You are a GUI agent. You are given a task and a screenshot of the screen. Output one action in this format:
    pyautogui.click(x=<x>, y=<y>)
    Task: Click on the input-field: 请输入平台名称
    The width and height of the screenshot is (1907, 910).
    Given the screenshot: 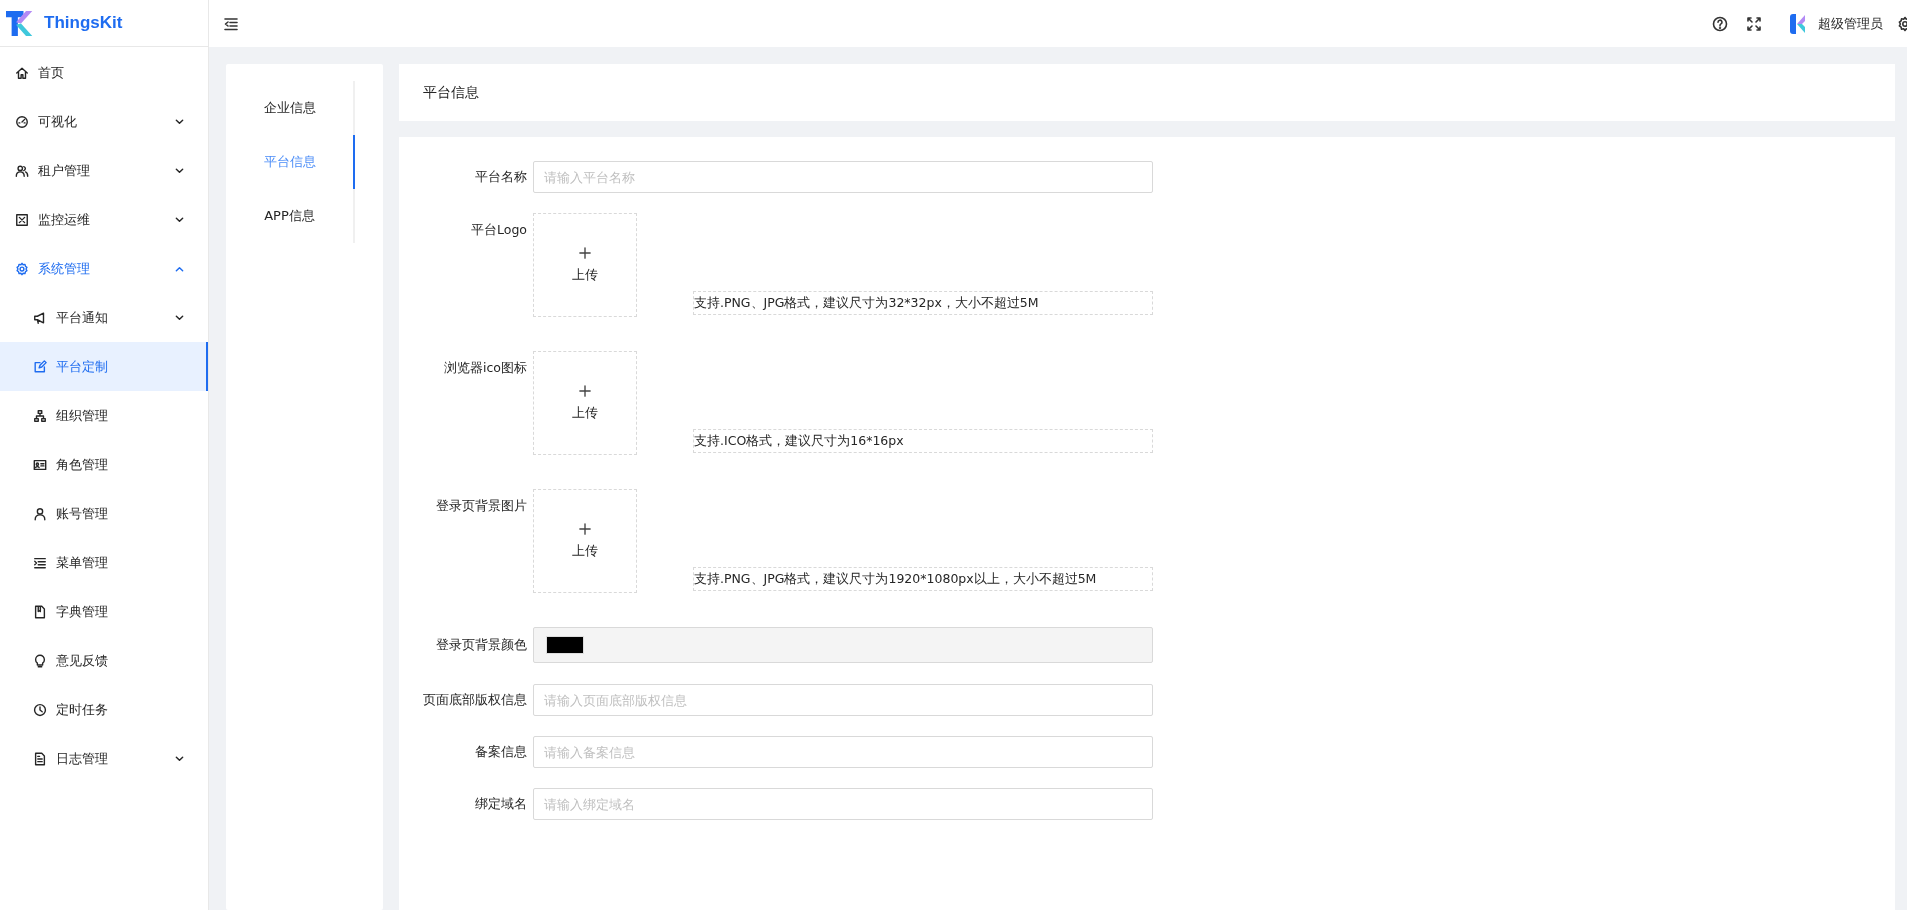 What is the action you would take?
    pyautogui.click(x=843, y=177)
    